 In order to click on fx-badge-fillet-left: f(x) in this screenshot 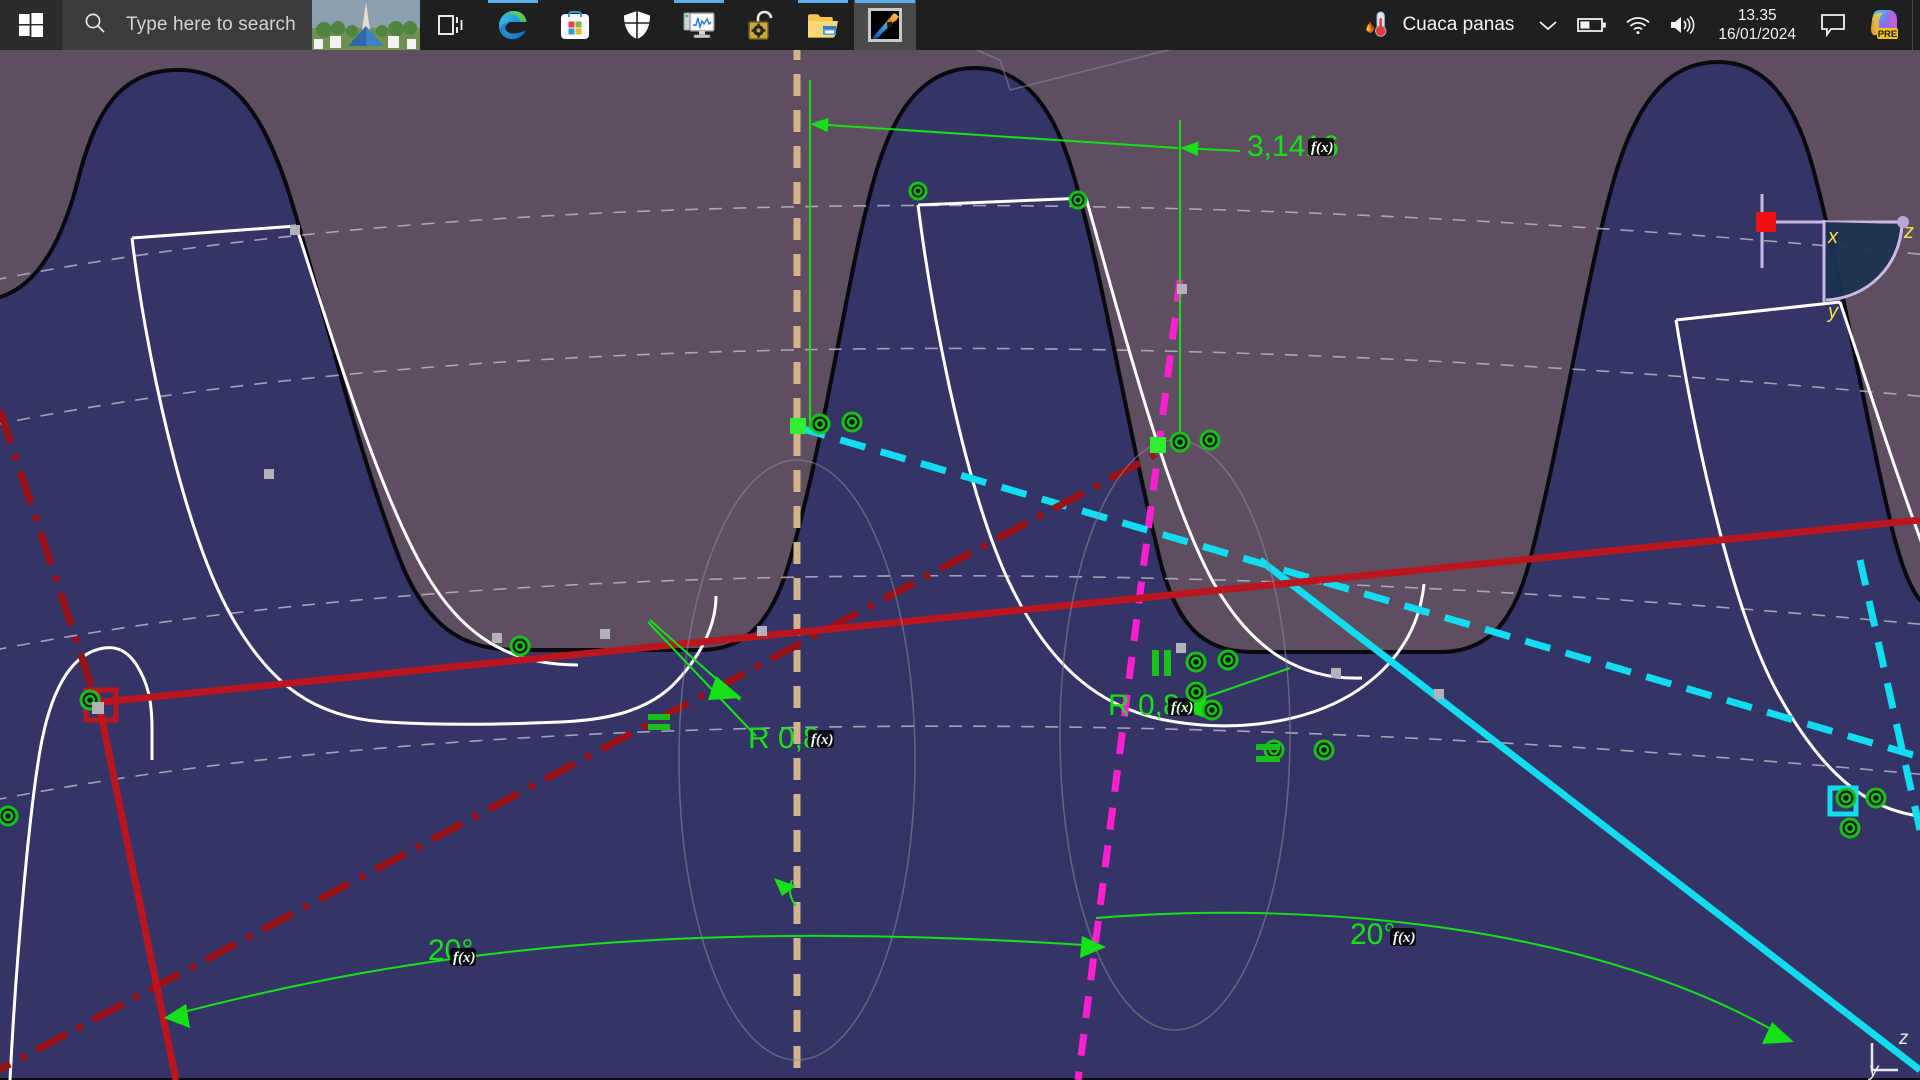, I will do `click(821, 739)`.